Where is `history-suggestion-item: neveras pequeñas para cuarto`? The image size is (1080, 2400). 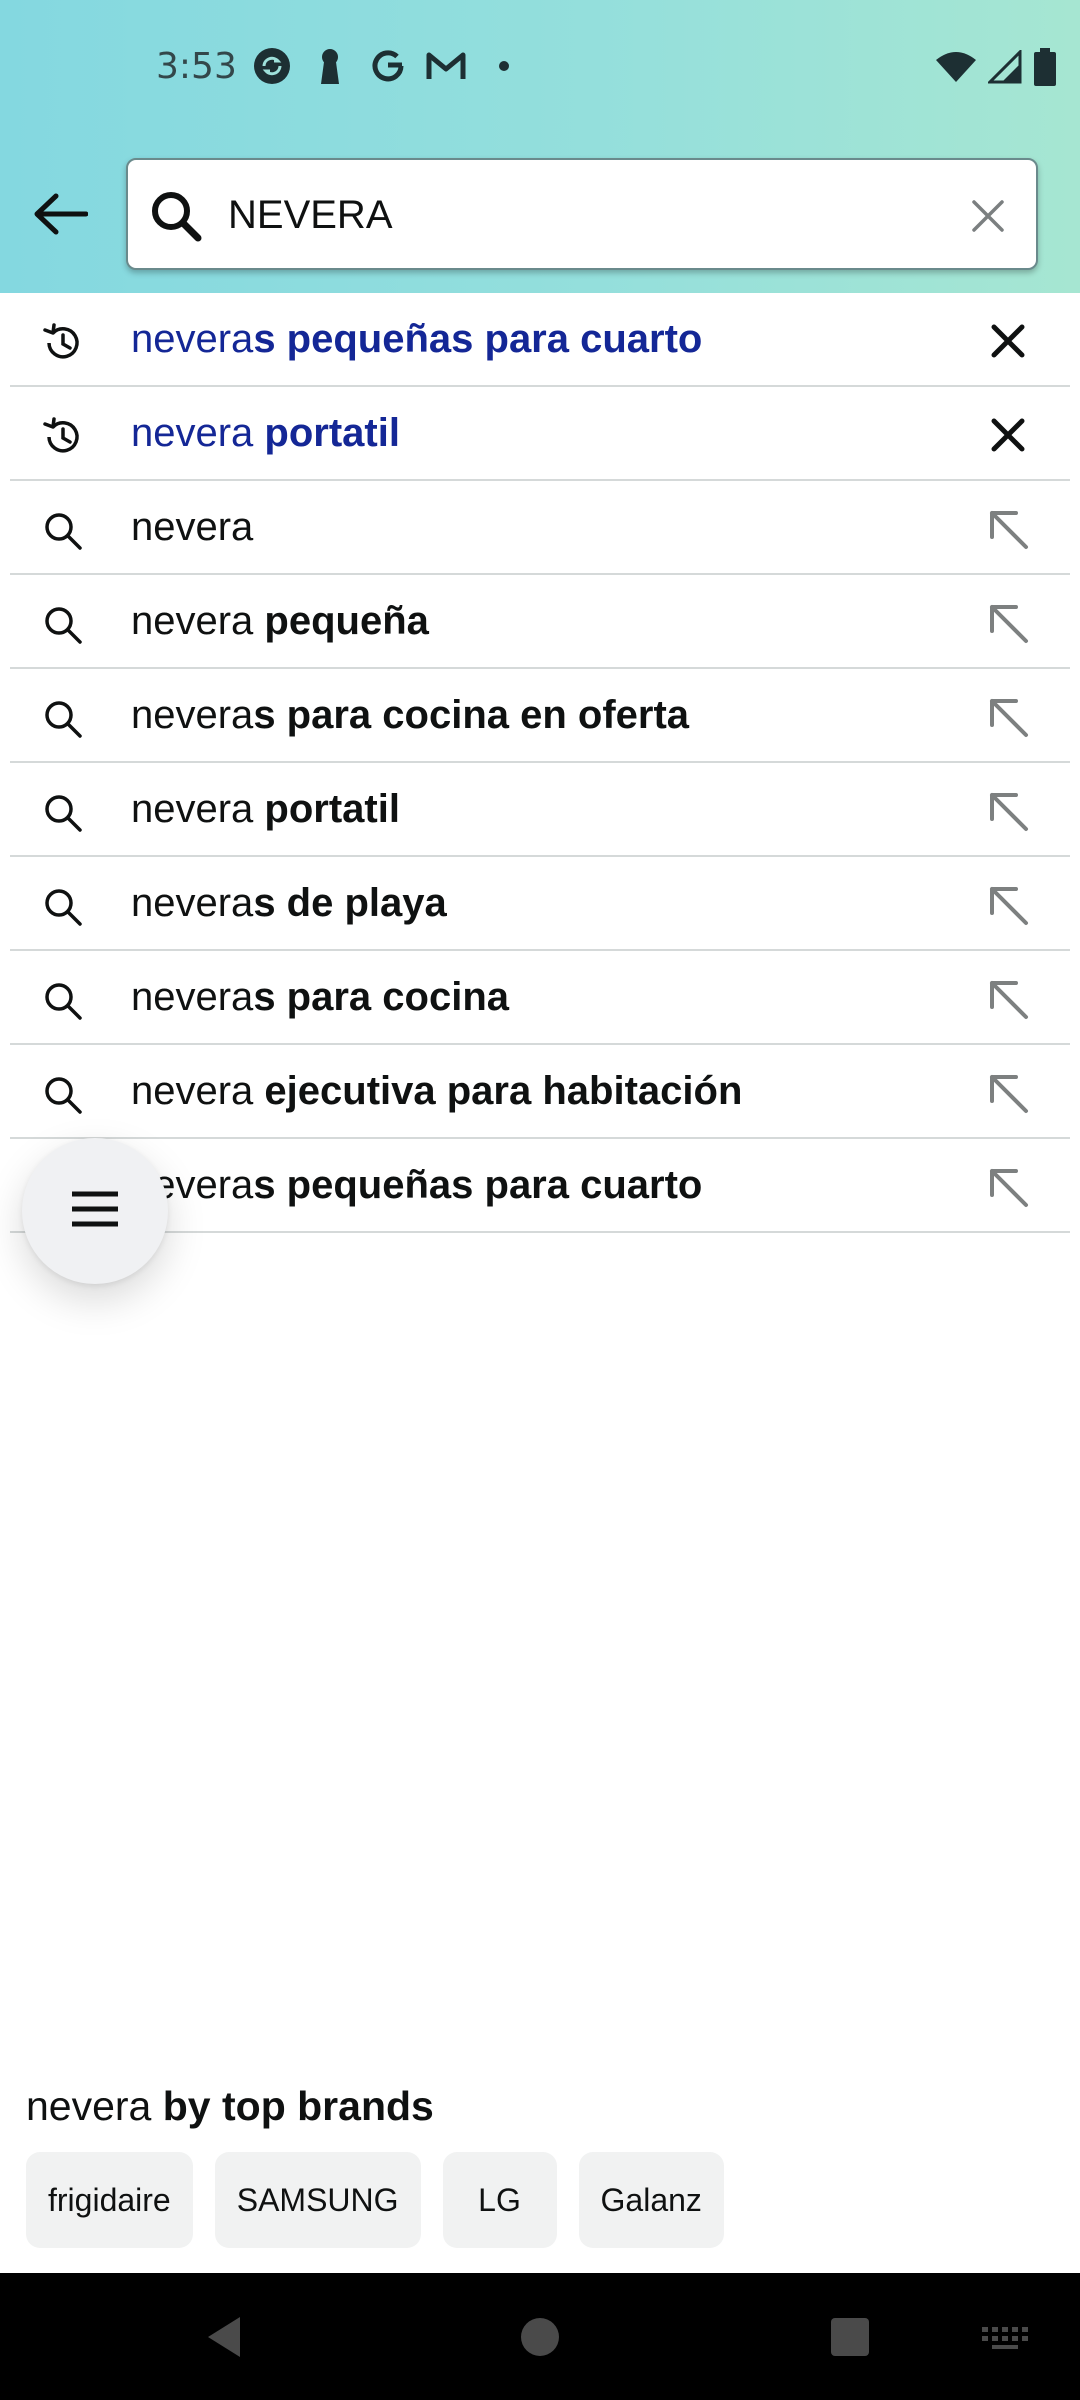 history-suggestion-item: neveras pequeñas para cuarto is located at coordinates (540, 340).